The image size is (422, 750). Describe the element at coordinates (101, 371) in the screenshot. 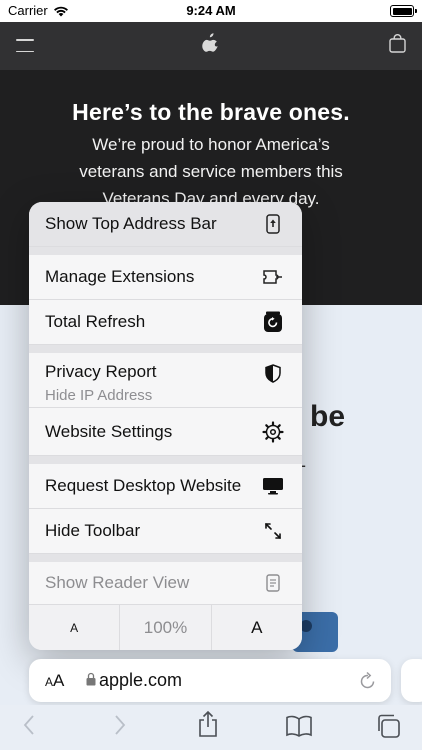

I see `privacy-report-label: Privacy Report` at that location.